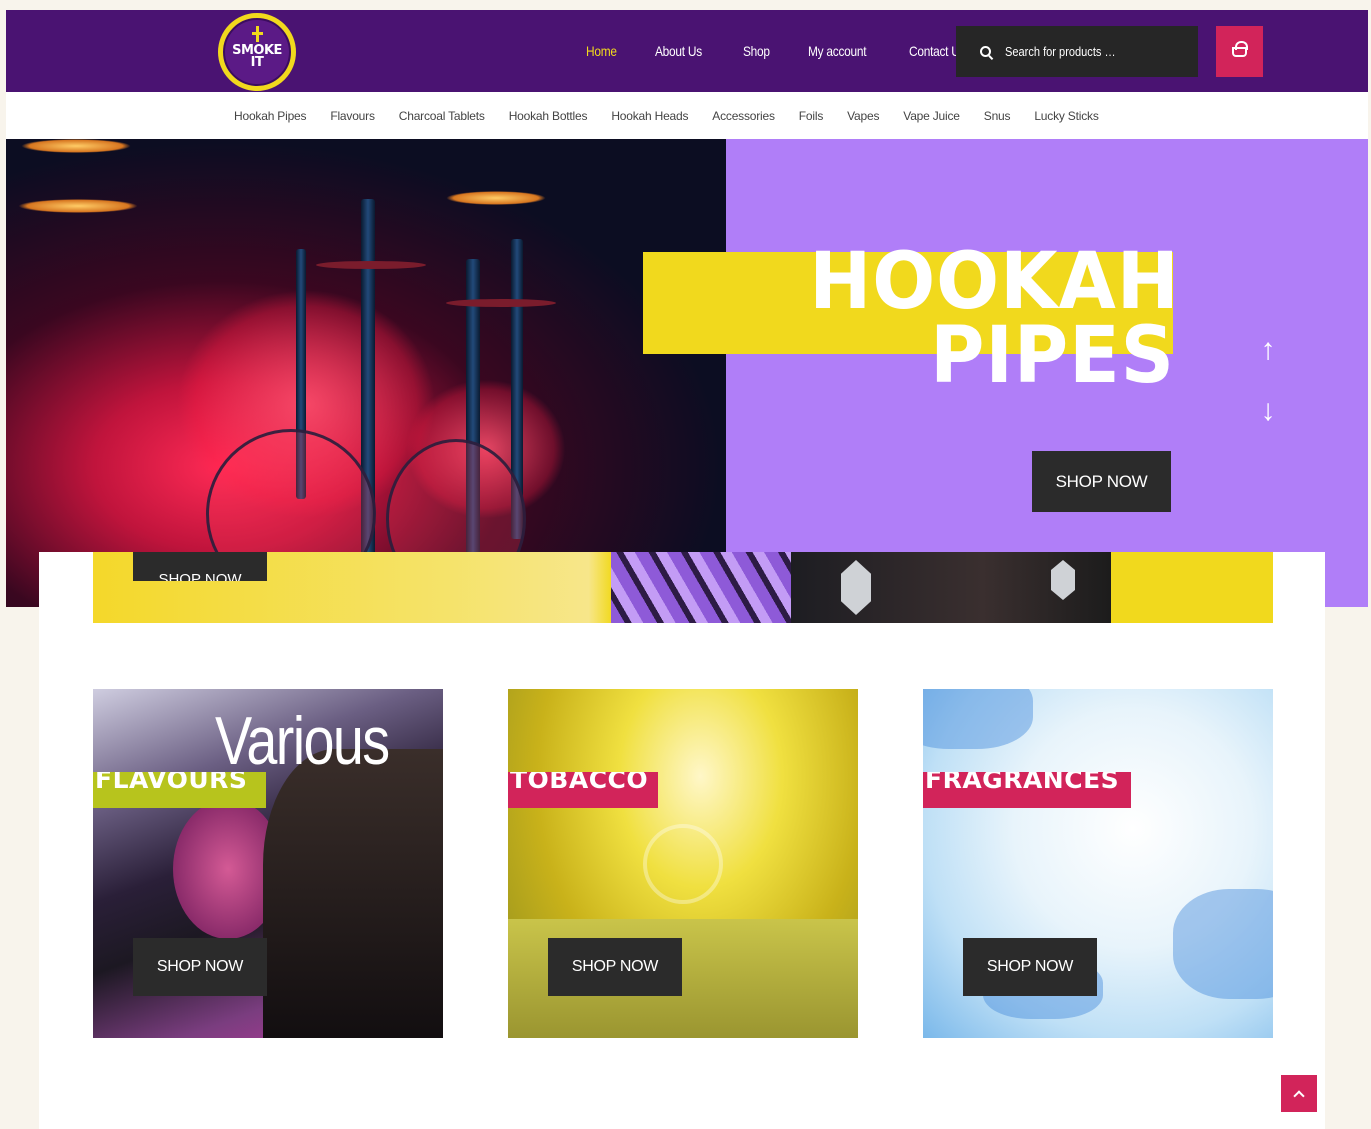  I want to click on nav-shop: Shop, so click(756, 51).